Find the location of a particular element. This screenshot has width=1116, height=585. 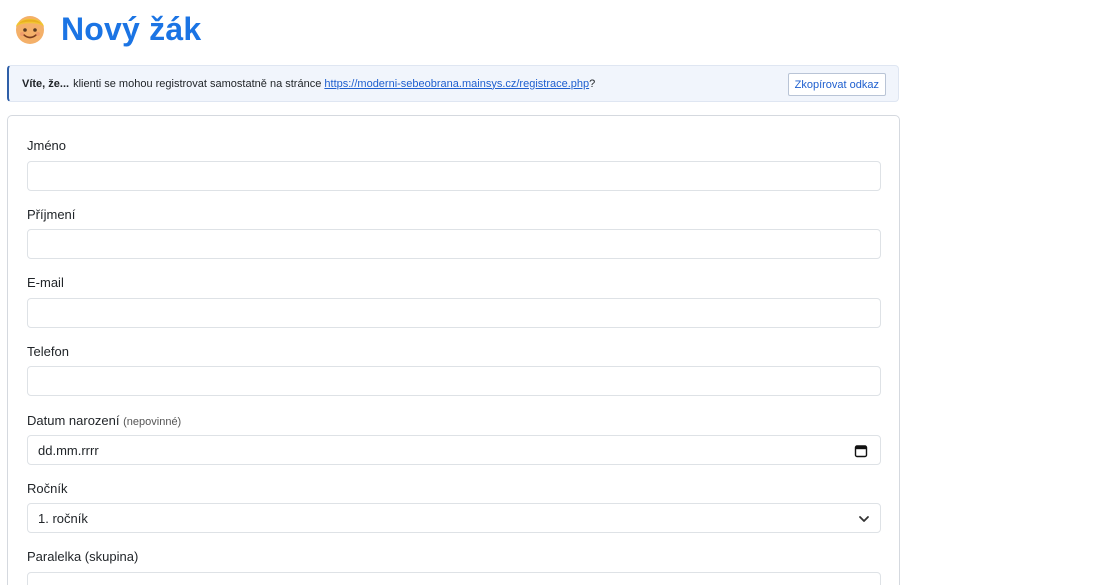

birth-date-placeholder: dd.mm.rrrr is located at coordinates (68, 450).